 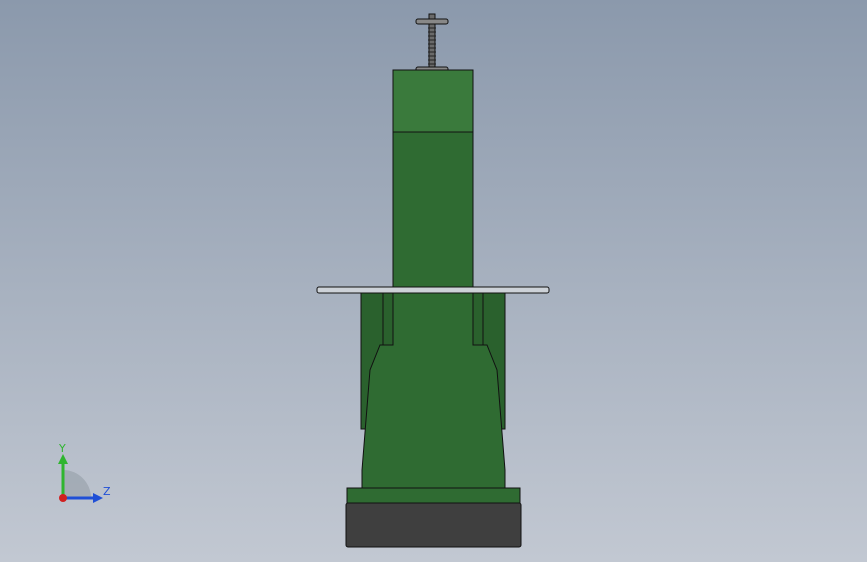 What do you see at coordinates (107, 491) in the screenshot?
I see `z-axis-label: Z` at bounding box center [107, 491].